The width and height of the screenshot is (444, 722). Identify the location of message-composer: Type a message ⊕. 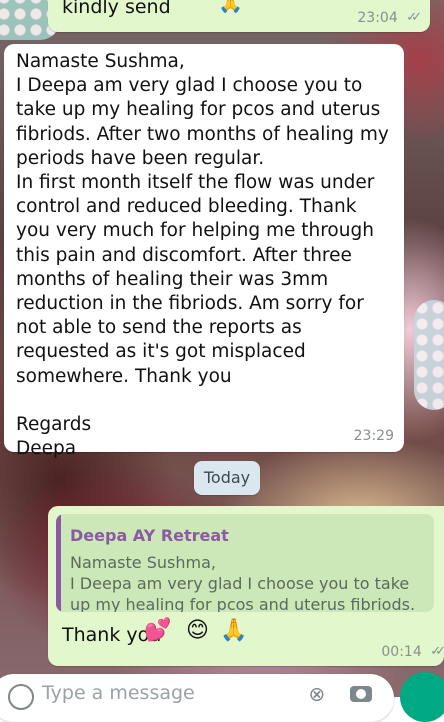
(197, 698).